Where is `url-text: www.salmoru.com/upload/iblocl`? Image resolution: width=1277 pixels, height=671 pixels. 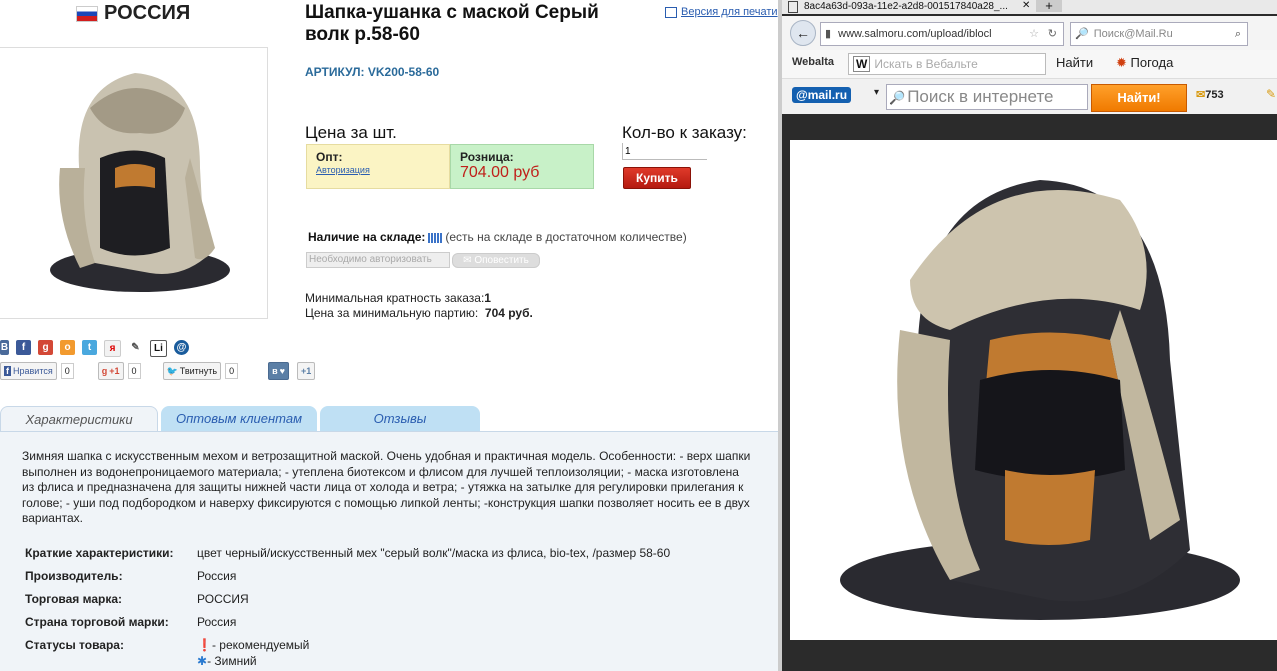 url-text: www.salmoru.com/upload/iblocl is located at coordinates (915, 34).